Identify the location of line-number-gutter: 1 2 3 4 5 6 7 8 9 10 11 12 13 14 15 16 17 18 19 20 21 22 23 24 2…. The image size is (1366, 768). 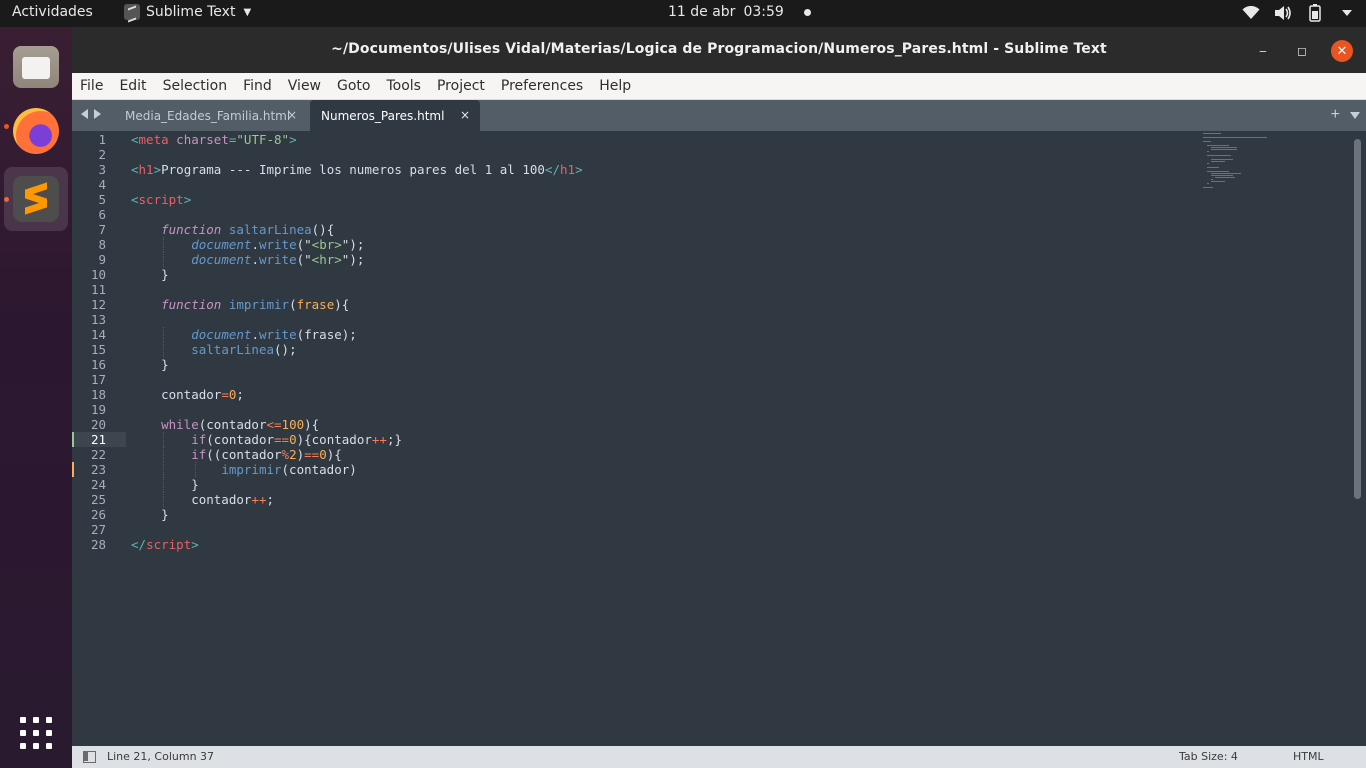
(99, 438).